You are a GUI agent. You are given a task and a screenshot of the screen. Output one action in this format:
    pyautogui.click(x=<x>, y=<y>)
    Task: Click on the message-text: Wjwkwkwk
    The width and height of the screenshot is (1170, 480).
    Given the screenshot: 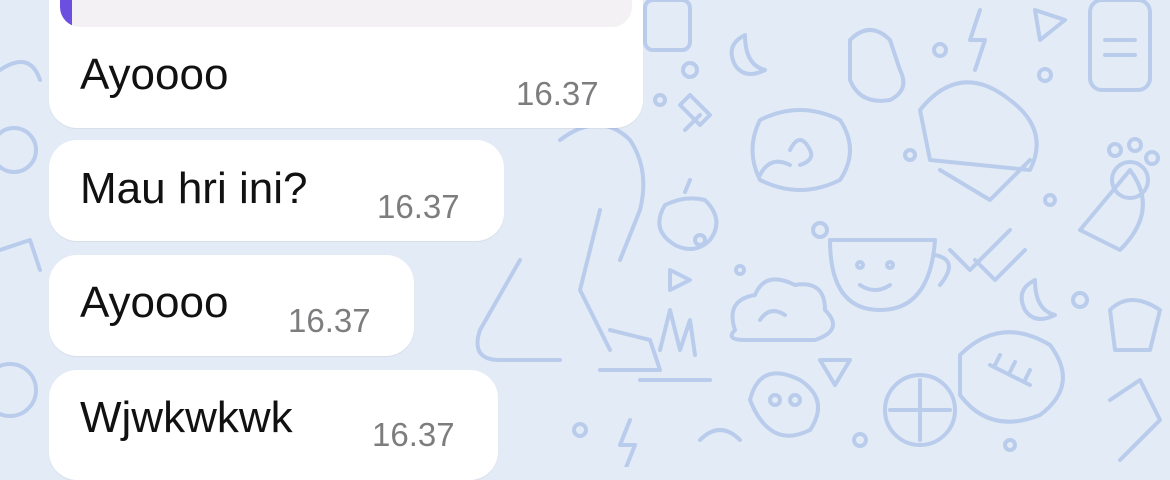 What is the action you would take?
    pyautogui.click(x=186, y=417)
    